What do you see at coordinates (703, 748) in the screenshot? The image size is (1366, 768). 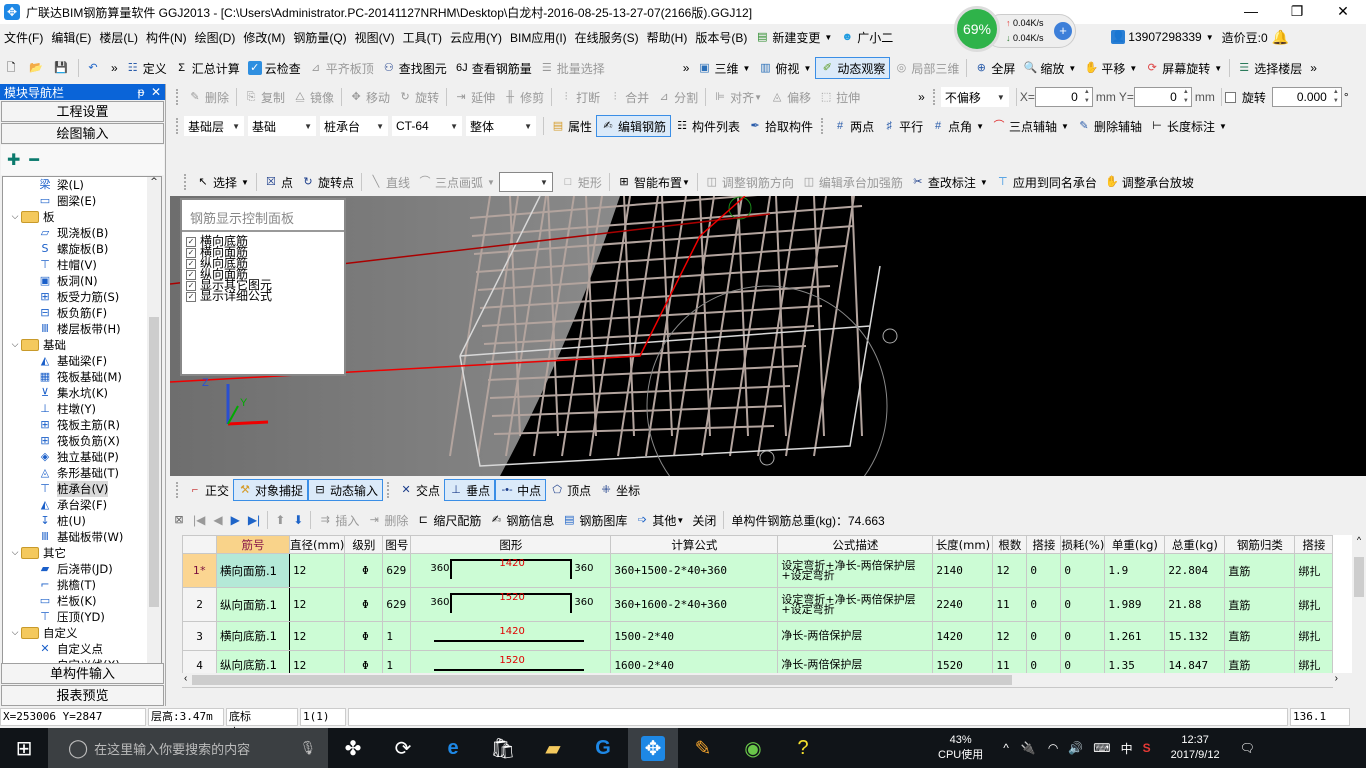 I see `taskbar-notes: ✎` at bounding box center [703, 748].